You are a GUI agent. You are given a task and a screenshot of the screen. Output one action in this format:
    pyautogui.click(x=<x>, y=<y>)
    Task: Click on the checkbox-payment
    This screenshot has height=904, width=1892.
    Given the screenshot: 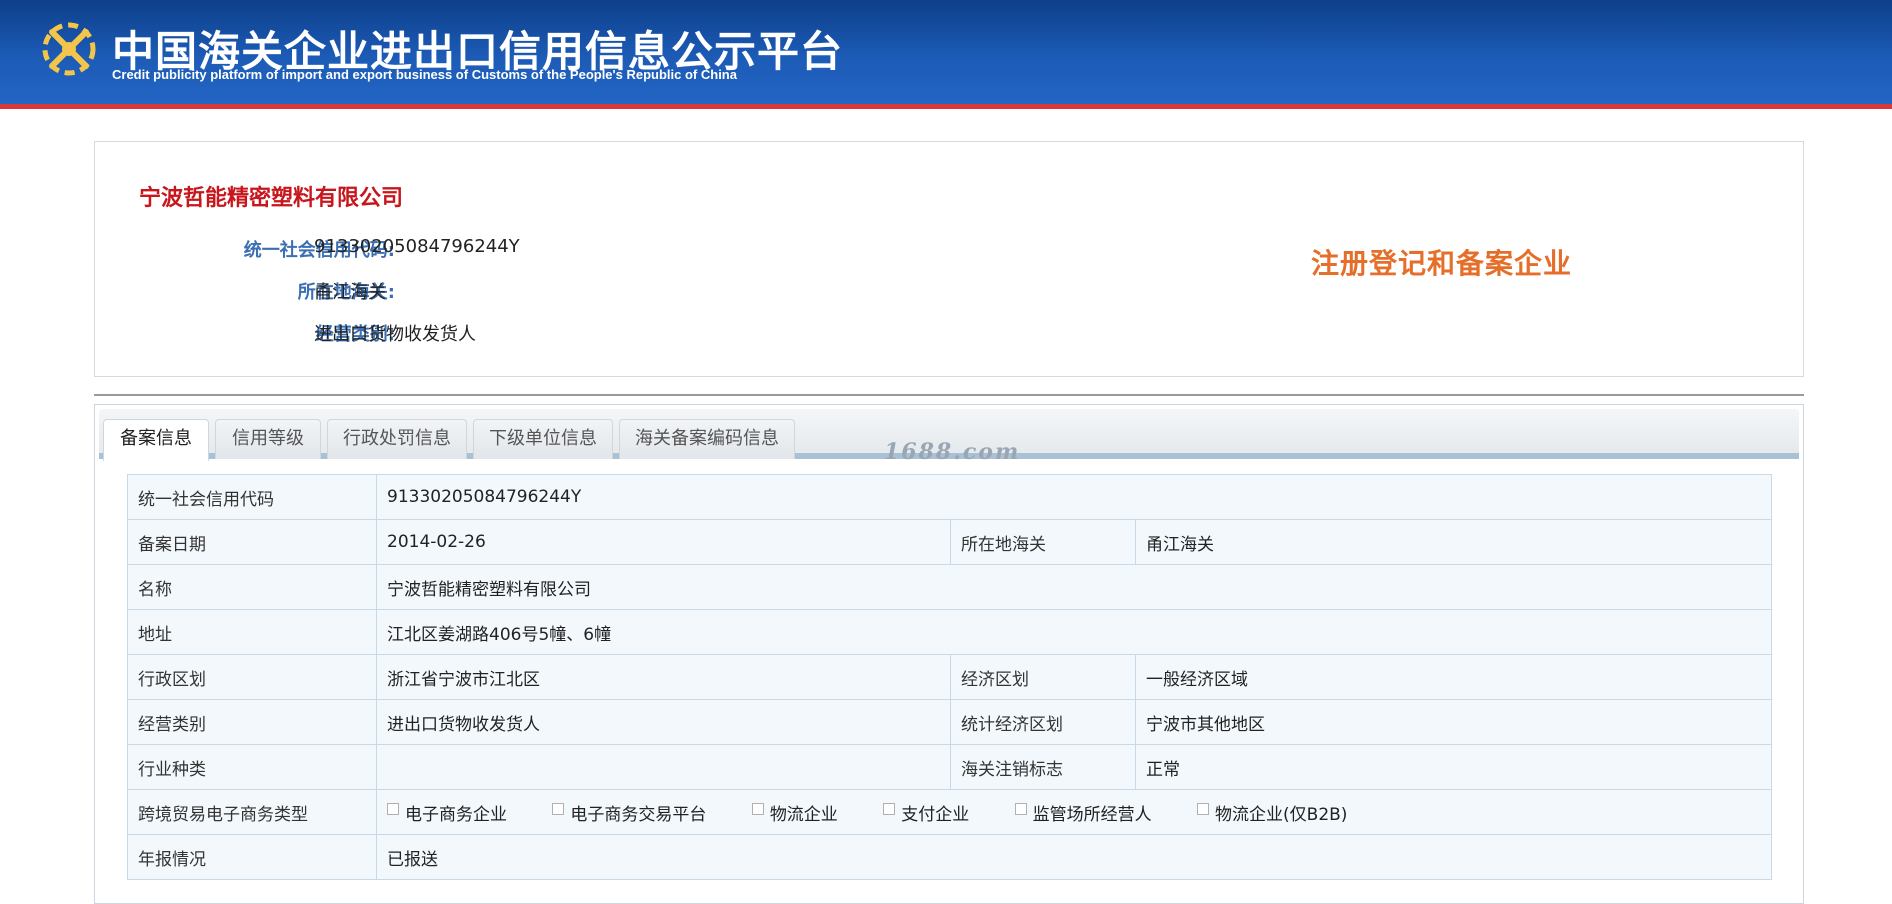 What is the action you would take?
    pyautogui.click(x=889, y=809)
    